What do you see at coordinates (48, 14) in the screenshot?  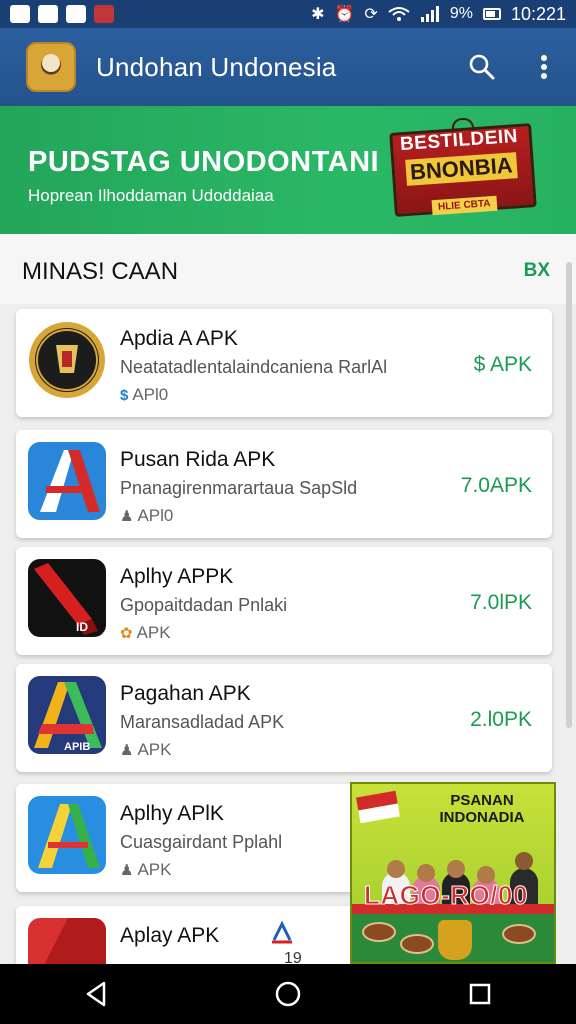 I see `app-notification-icon` at bounding box center [48, 14].